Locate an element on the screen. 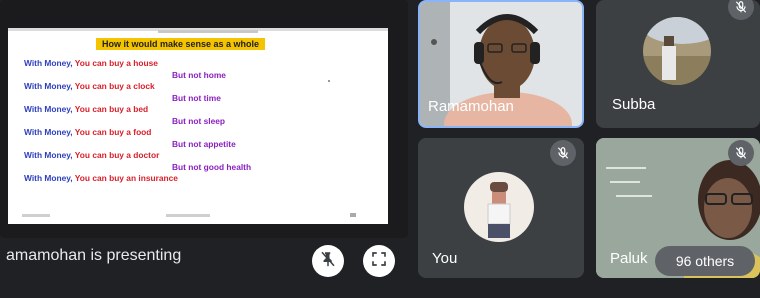 The width and height of the screenshot is (760, 298). slide-line: With Money, You can buy a house is located at coordinates (91, 63).